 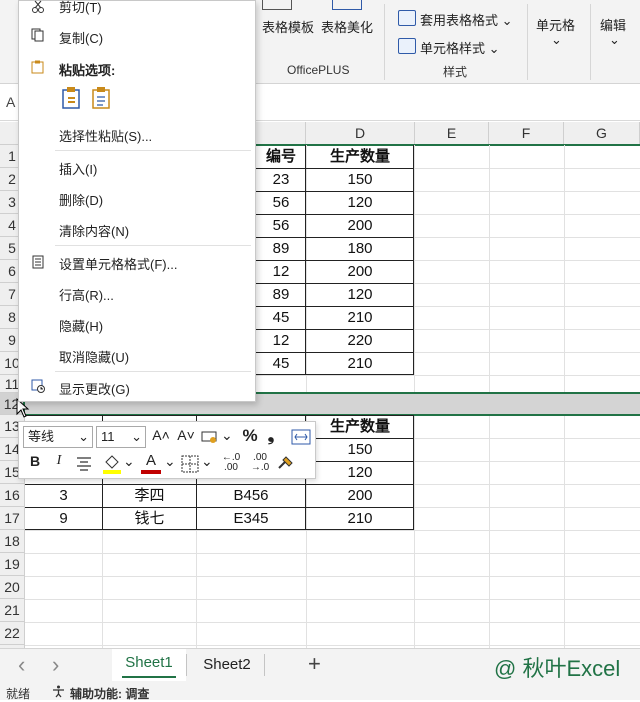 I want to click on grow-font-button: A˄, so click(x=161, y=435).